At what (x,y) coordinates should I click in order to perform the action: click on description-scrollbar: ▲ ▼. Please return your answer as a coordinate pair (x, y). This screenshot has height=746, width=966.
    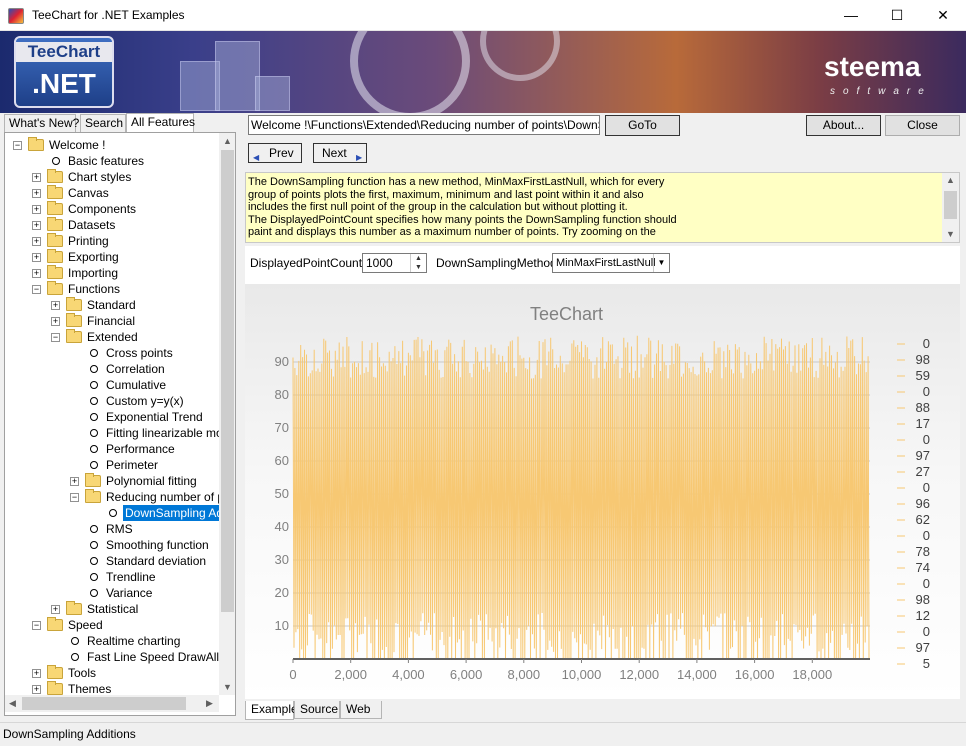
    Looking at the image, I should click on (950, 207).